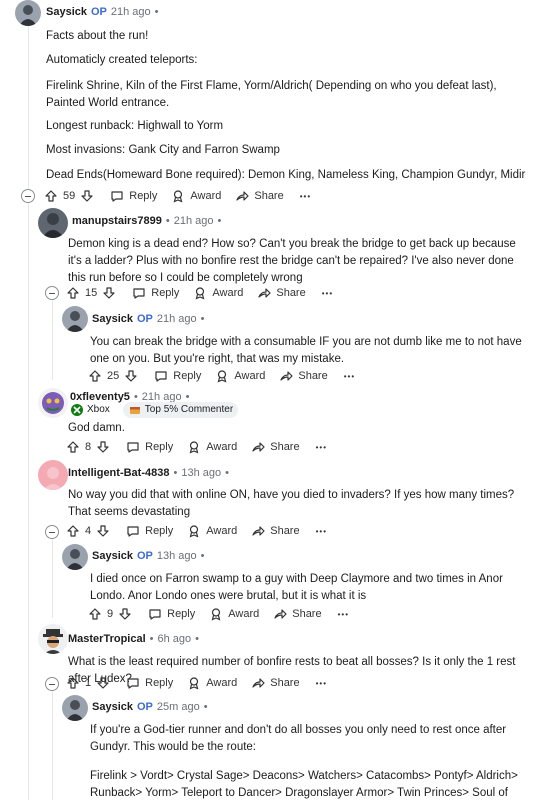 This screenshot has width=542, height=800. Describe the element at coordinates (117, 221) in the screenshot. I see `username: manupstairs7899` at that location.